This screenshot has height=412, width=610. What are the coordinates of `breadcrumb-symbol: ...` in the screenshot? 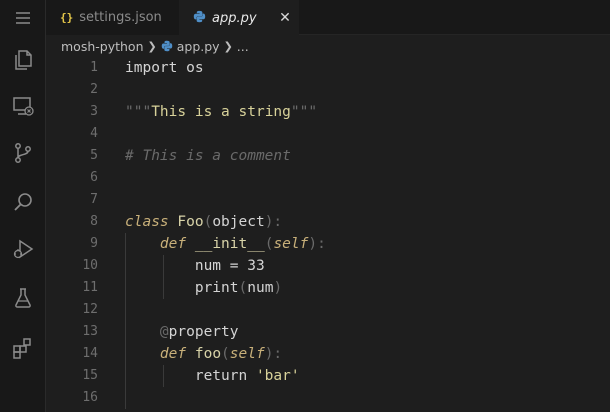 It's located at (243, 46).